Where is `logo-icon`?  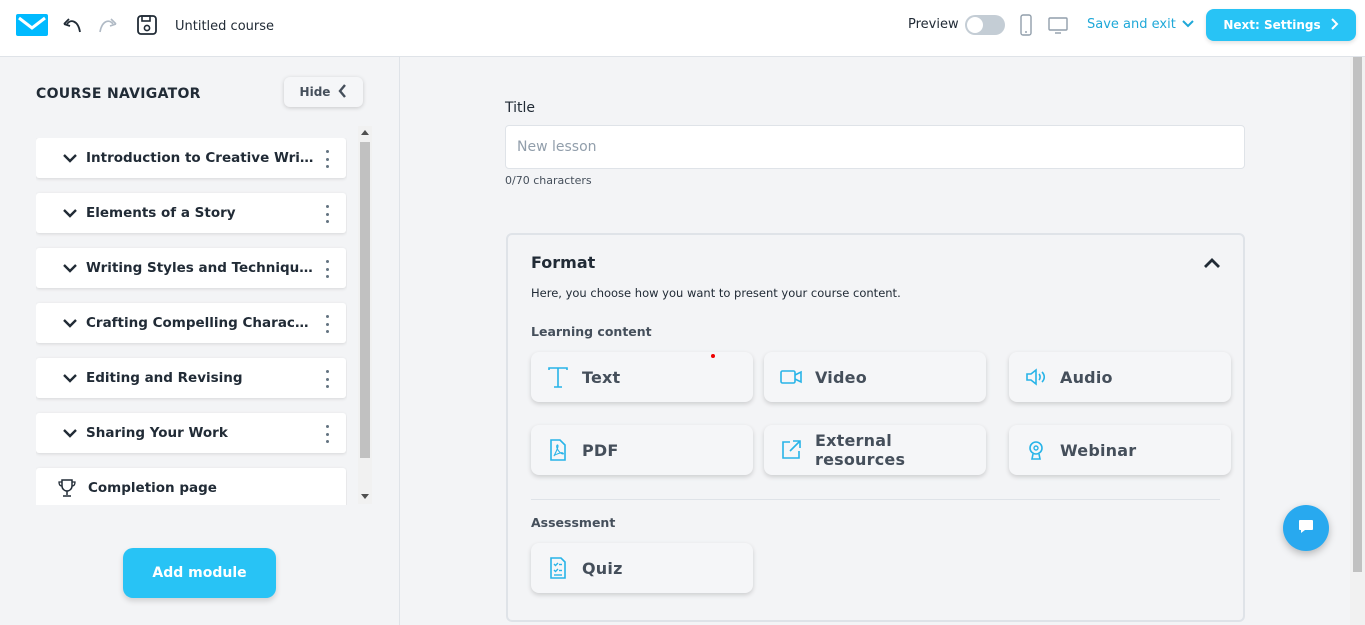 logo-icon is located at coordinates (32, 25).